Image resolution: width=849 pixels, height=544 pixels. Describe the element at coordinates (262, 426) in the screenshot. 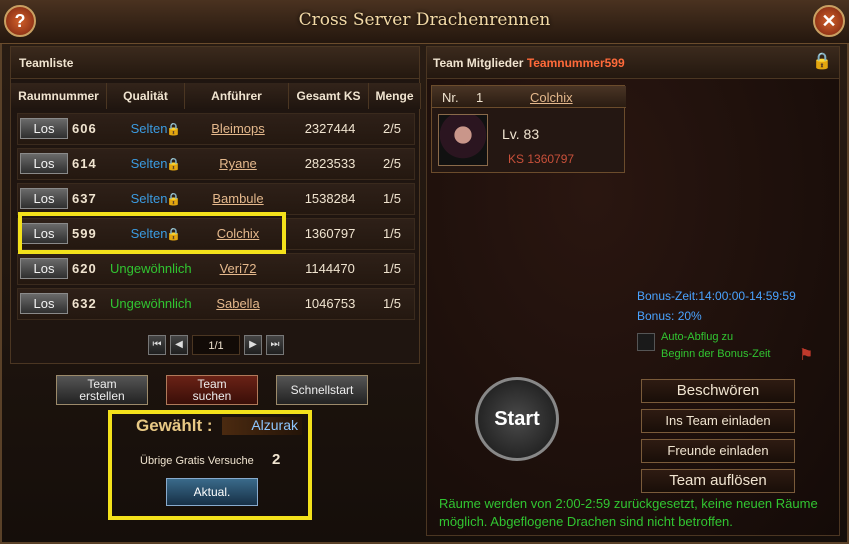

I see `chosen-dragon: Alzurak` at that location.